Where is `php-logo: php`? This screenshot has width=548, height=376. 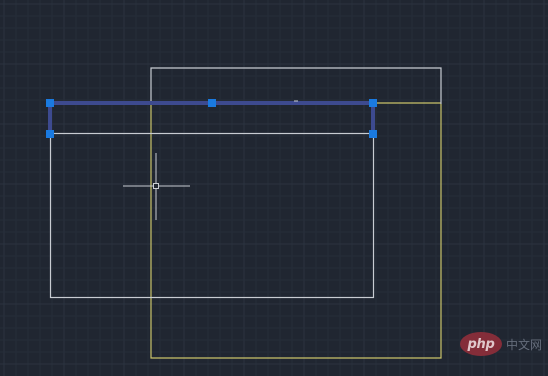
php-logo: php is located at coordinates (480, 344).